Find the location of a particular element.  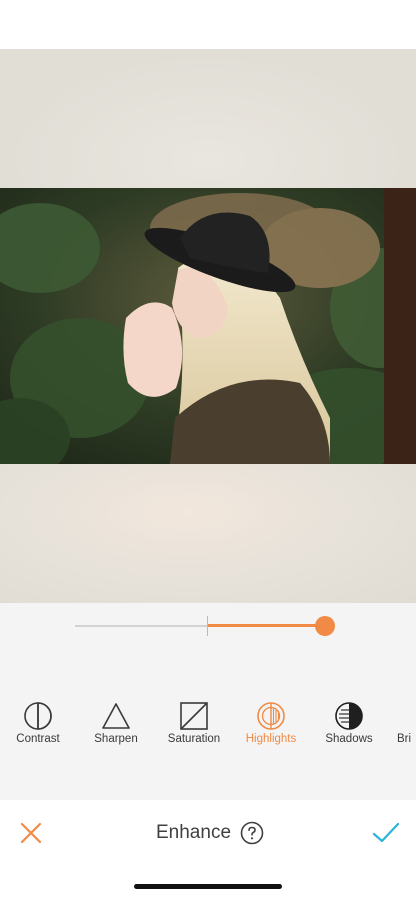

saturation-icon is located at coordinates (194, 716).